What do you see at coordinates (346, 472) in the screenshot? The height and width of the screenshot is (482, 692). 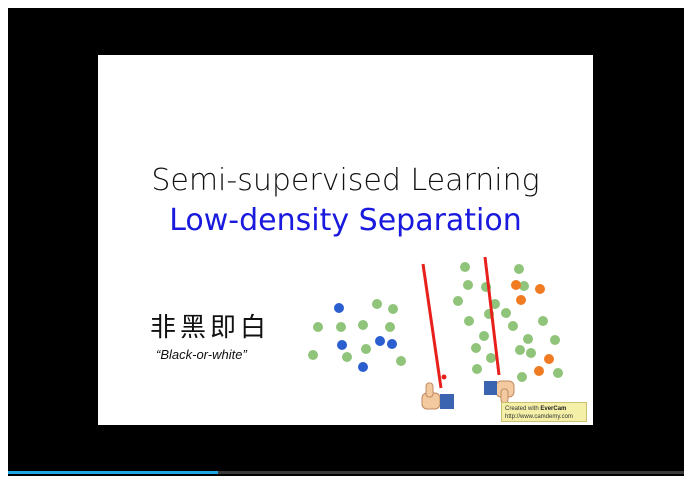 I see `progress-bar` at bounding box center [346, 472].